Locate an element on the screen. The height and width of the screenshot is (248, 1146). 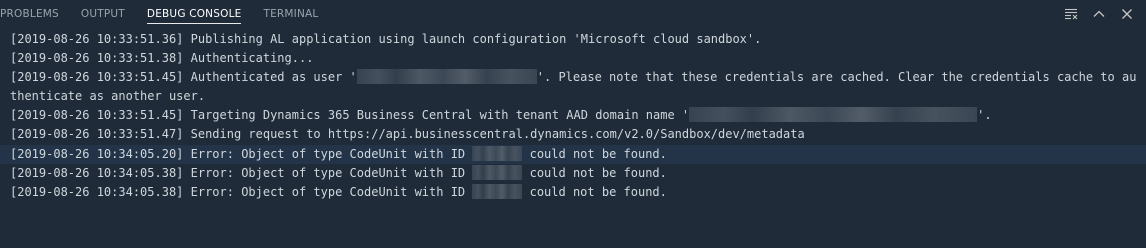
redacted-domain is located at coordinates (833, 115).